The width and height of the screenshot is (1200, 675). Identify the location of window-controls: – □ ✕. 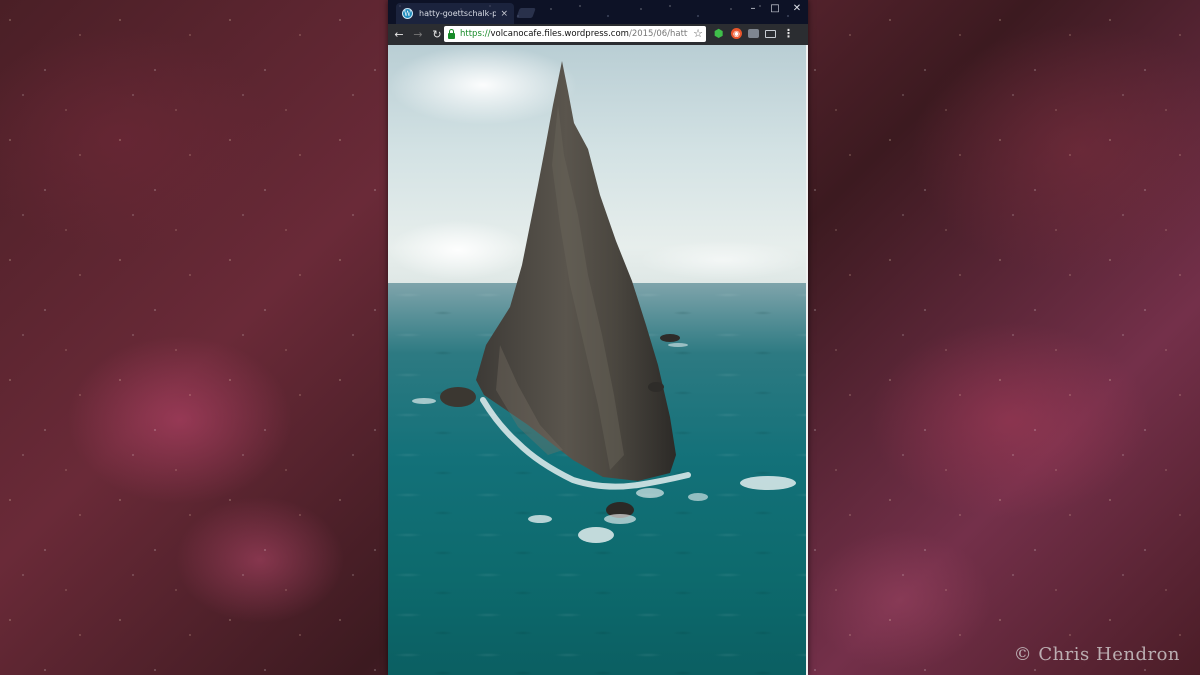
(775, 8).